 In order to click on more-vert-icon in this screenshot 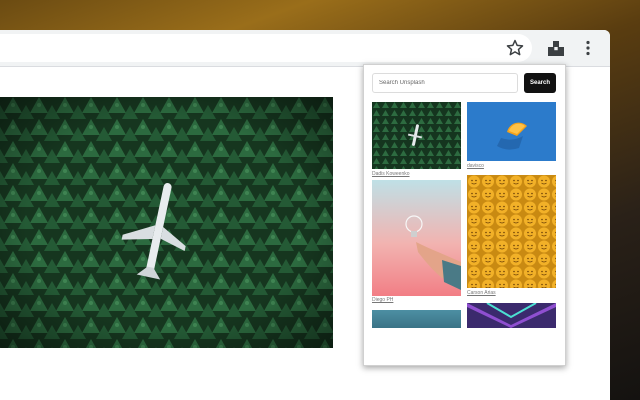, I will do `click(588, 48)`.